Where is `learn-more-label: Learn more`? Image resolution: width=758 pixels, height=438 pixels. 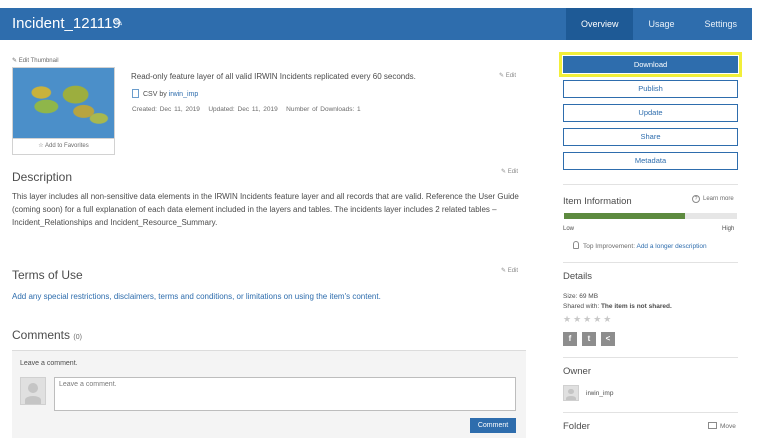
learn-more-label: Learn more is located at coordinates (718, 199).